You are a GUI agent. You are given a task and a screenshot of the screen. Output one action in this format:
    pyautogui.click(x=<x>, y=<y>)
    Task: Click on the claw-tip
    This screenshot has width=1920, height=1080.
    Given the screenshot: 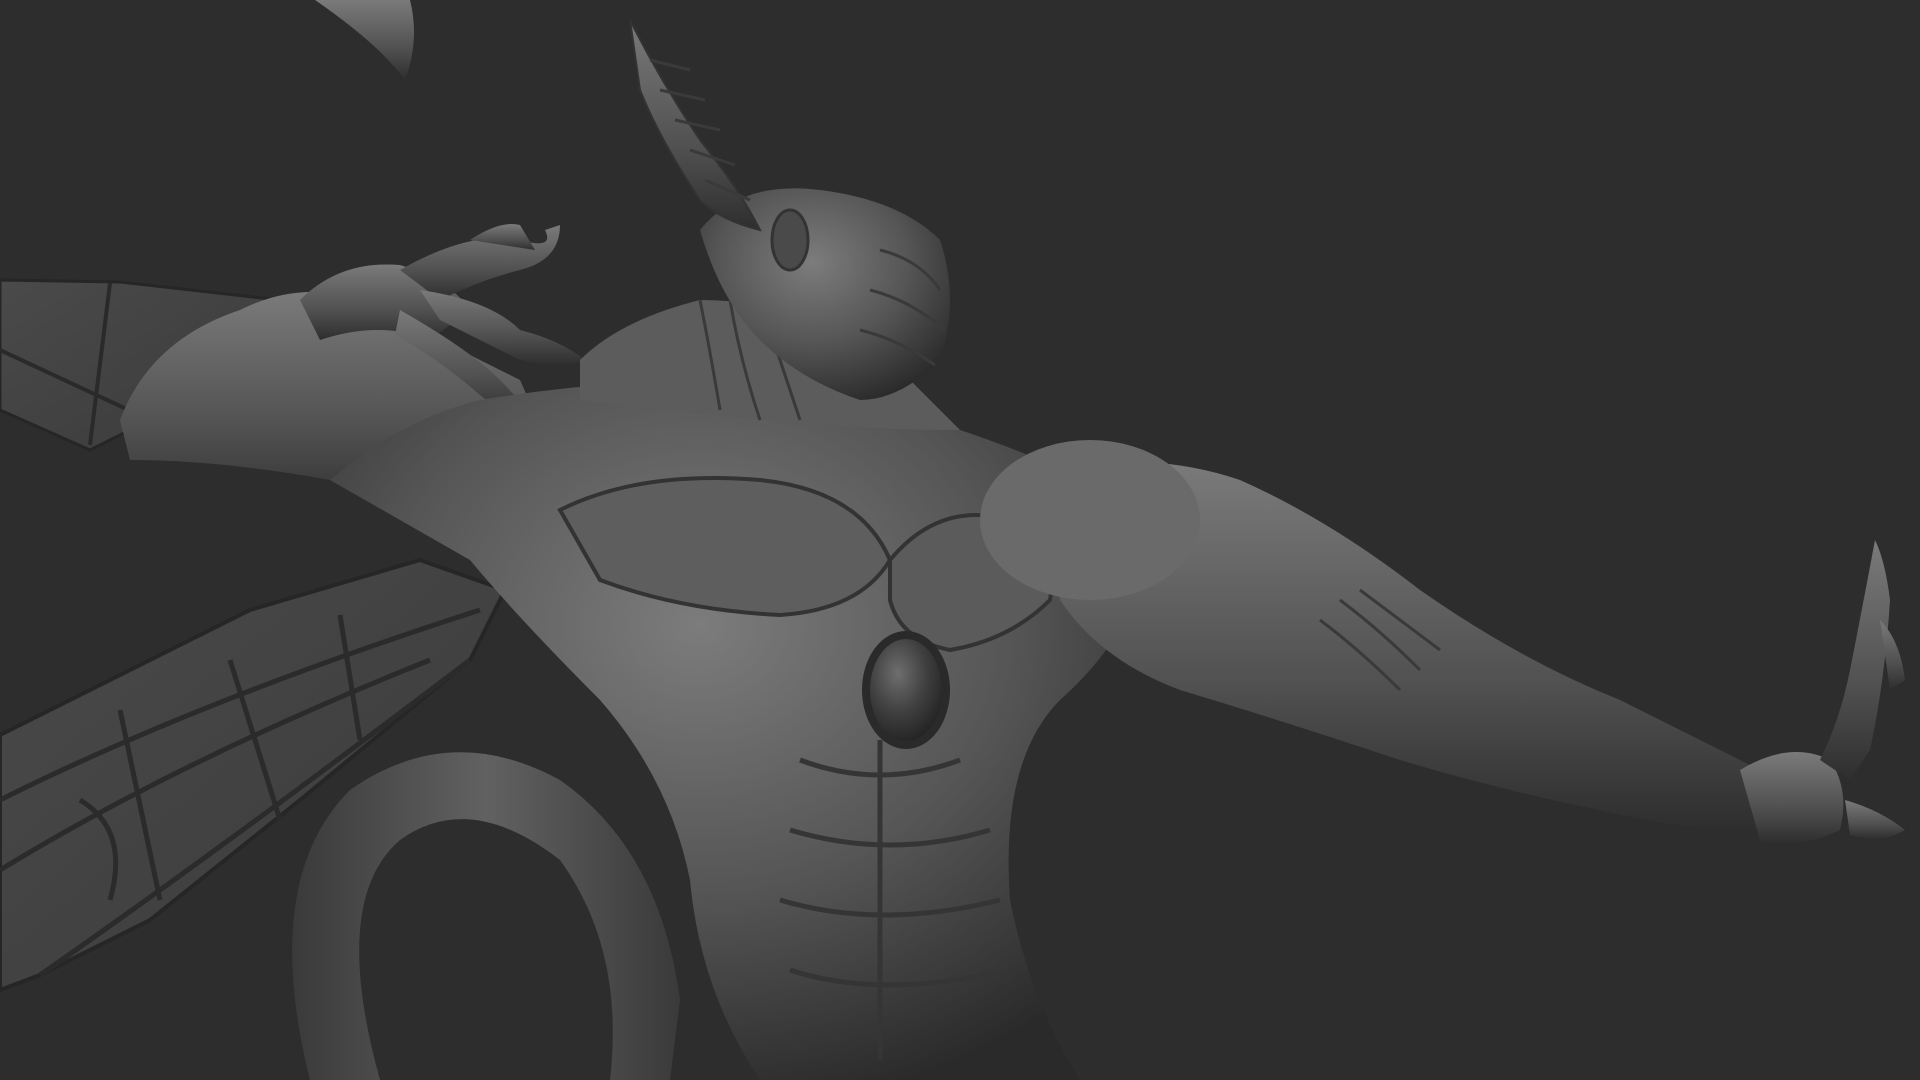 What is the action you would take?
    pyautogui.click(x=364, y=40)
    